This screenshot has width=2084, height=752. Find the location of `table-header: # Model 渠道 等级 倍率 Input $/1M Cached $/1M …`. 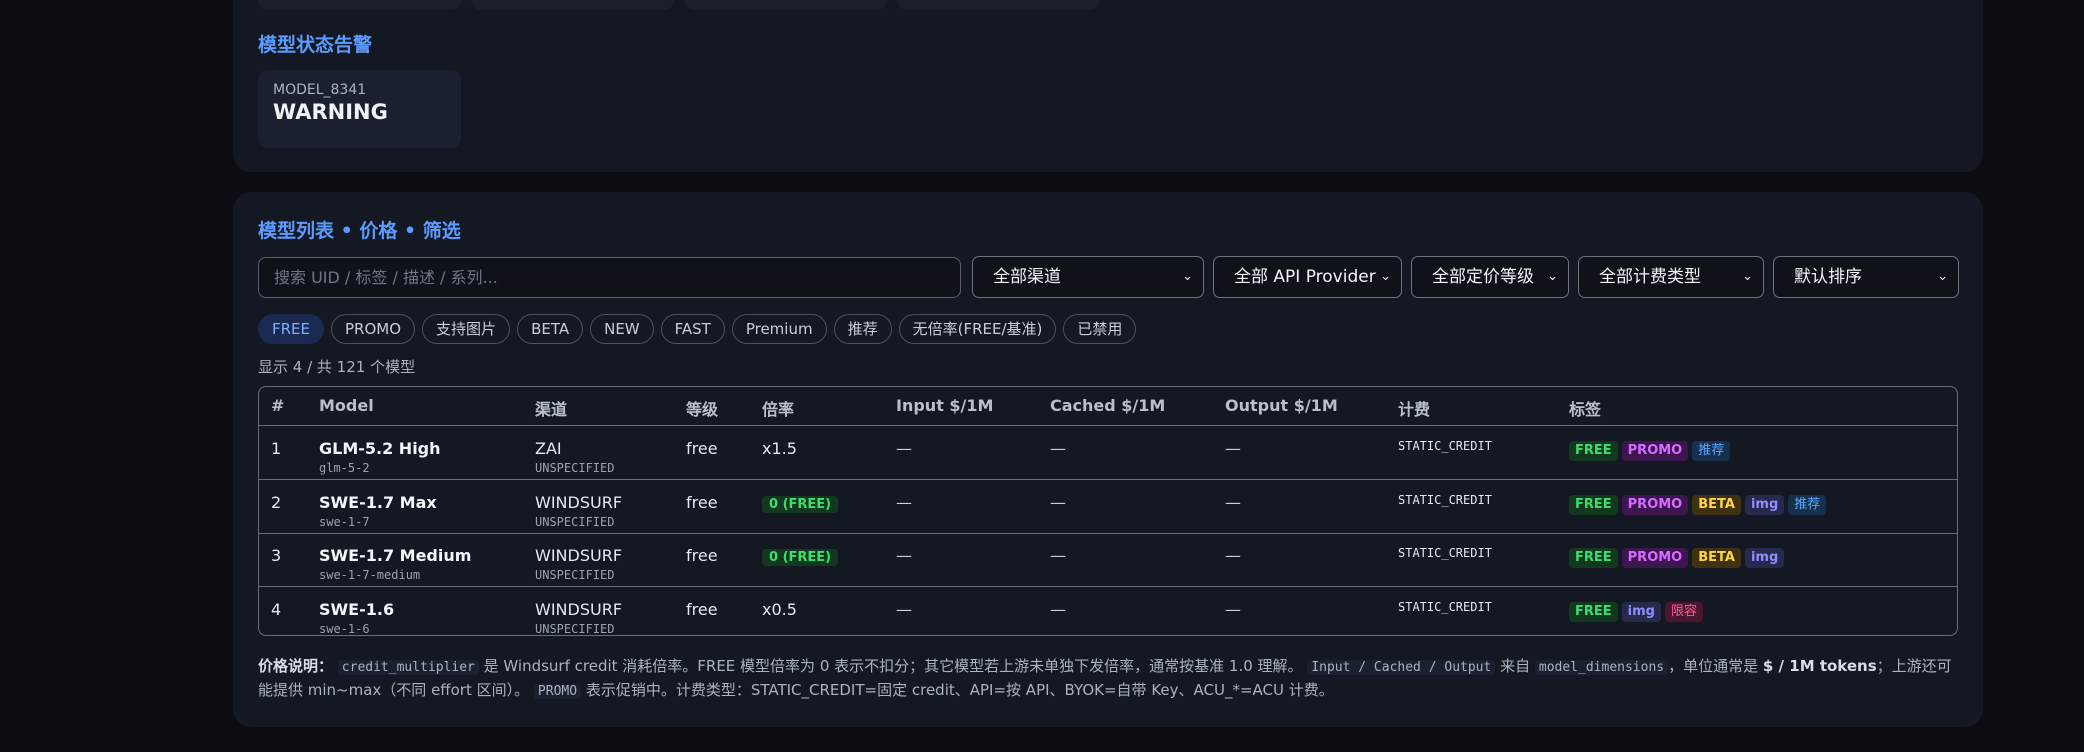

table-header: # Model 渠道 等级 倍率 Input $/1M Cached $/1M … is located at coordinates (1108, 406).